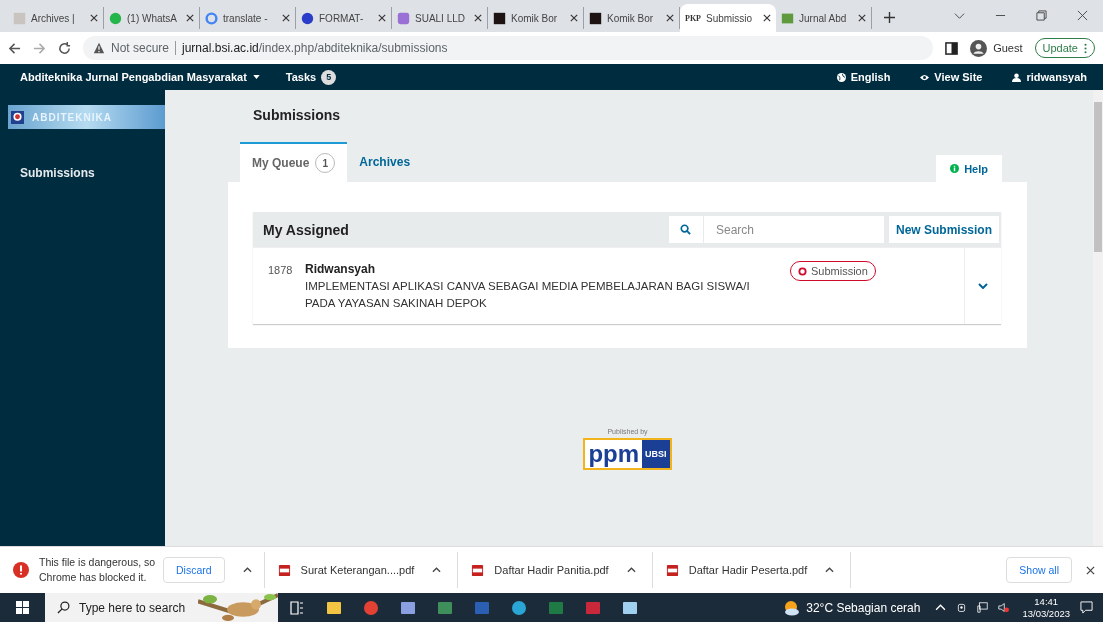 The width and height of the screenshot is (1103, 622). I want to click on app-icon, so click(444, 607).